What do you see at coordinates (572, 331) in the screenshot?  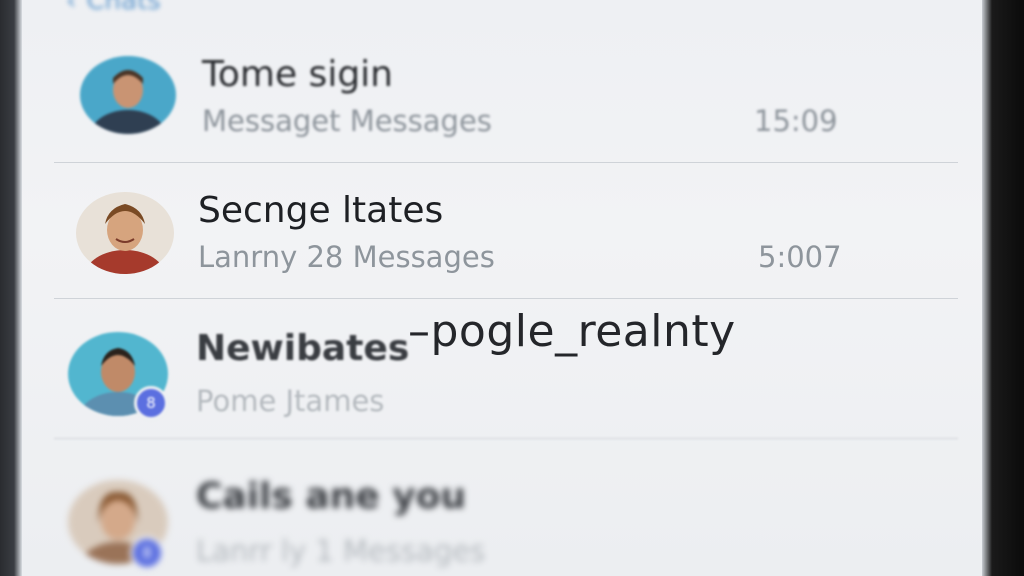 I see `overlay-caption: –pogle_realnty` at bounding box center [572, 331].